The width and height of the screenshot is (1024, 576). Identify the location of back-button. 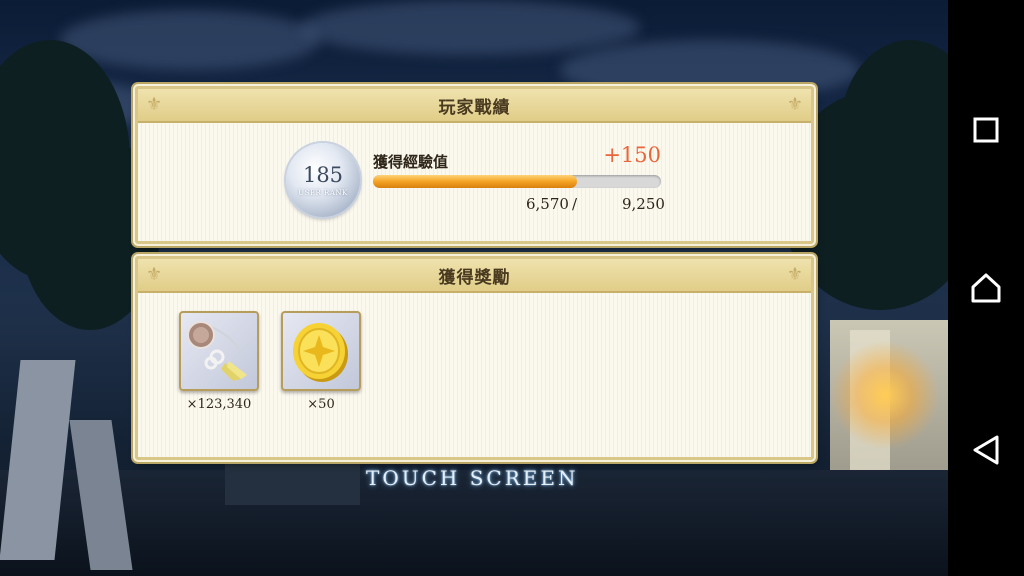
(986, 450).